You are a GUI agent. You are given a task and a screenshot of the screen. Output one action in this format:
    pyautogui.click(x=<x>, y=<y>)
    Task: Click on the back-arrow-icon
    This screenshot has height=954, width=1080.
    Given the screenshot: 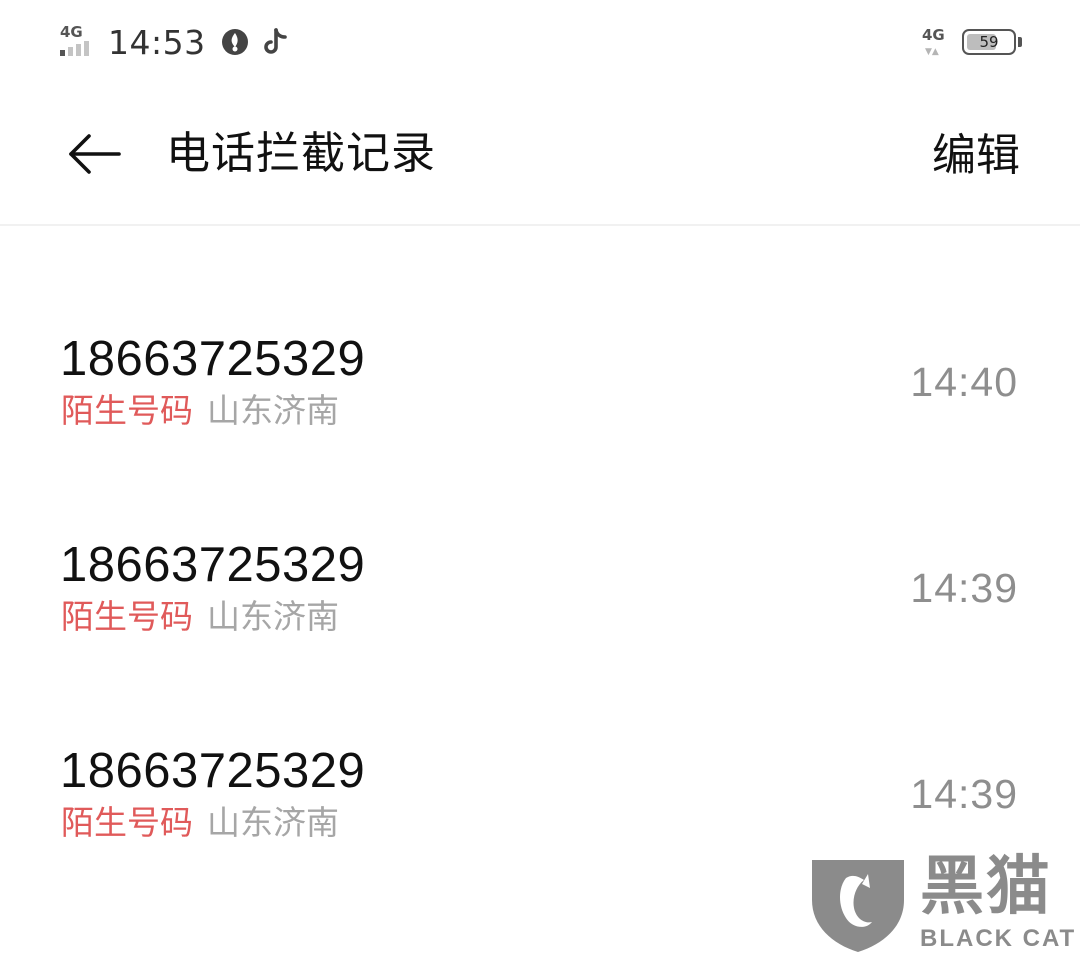 What is the action you would take?
    pyautogui.click(x=95, y=154)
    